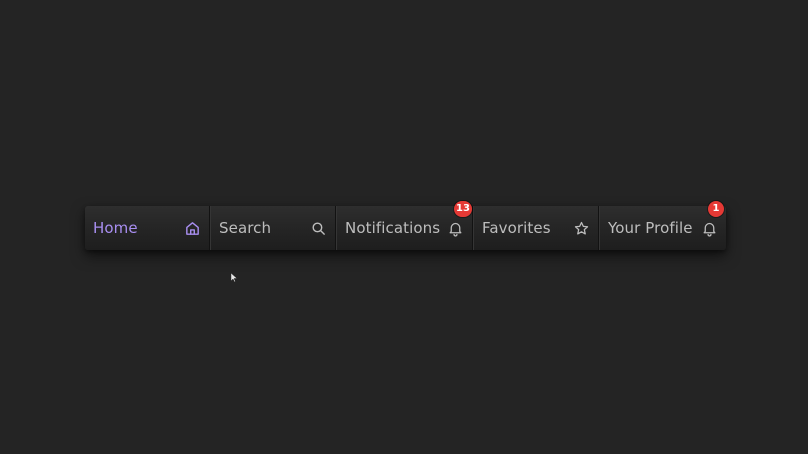 The width and height of the screenshot is (808, 454). What do you see at coordinates (234, 277) in the screenshot?
I see `mouse-cursor-icon` at bounding box center [234, 277].